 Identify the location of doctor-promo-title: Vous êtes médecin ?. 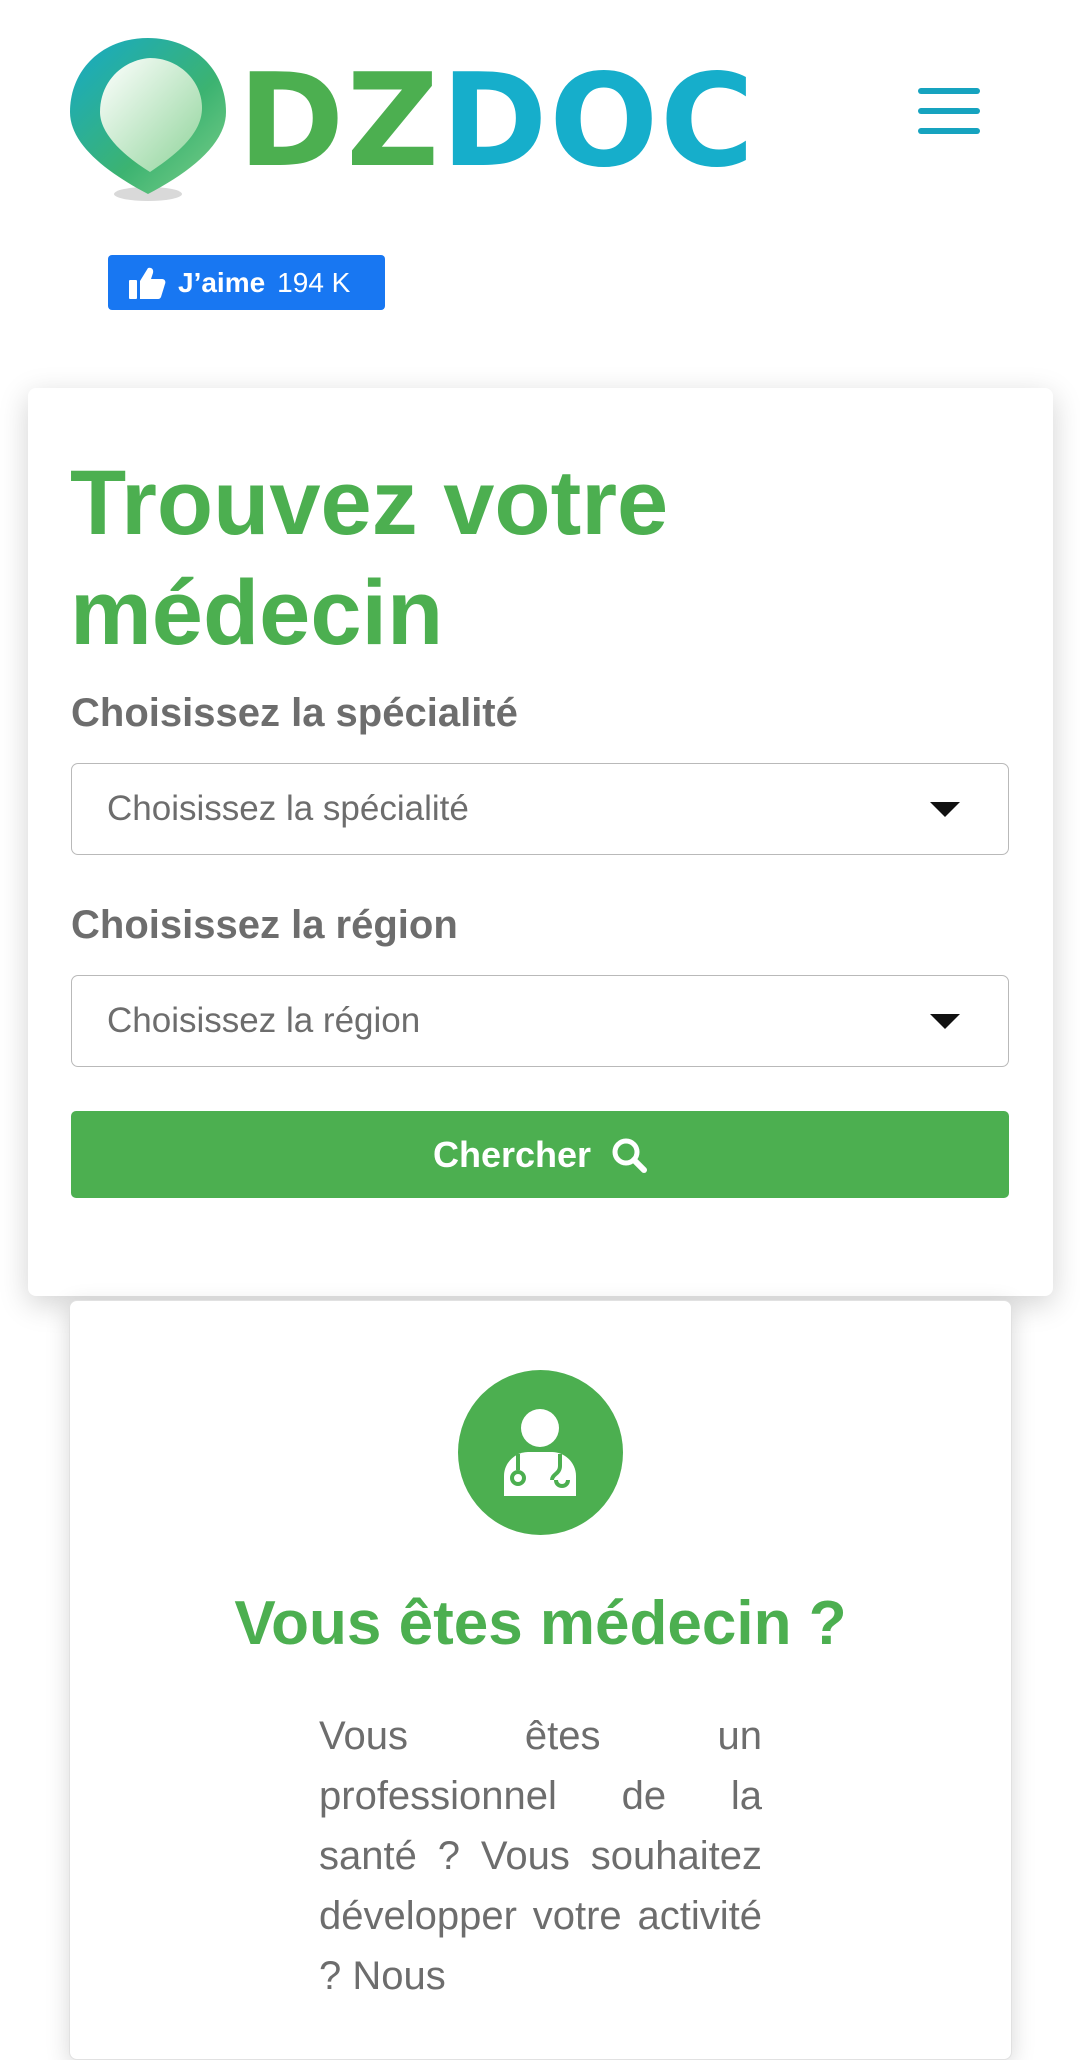
(540, 1623).